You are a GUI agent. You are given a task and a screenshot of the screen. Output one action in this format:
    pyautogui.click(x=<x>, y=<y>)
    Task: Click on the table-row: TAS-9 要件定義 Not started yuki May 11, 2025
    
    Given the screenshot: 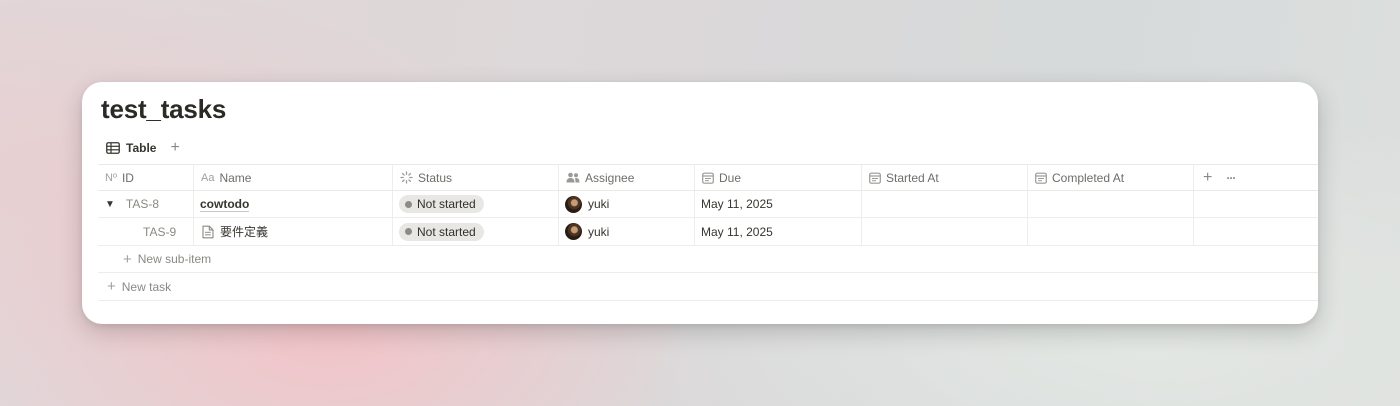 What is the action you would take?
    pyautogui.click(x=708, y=232)
    